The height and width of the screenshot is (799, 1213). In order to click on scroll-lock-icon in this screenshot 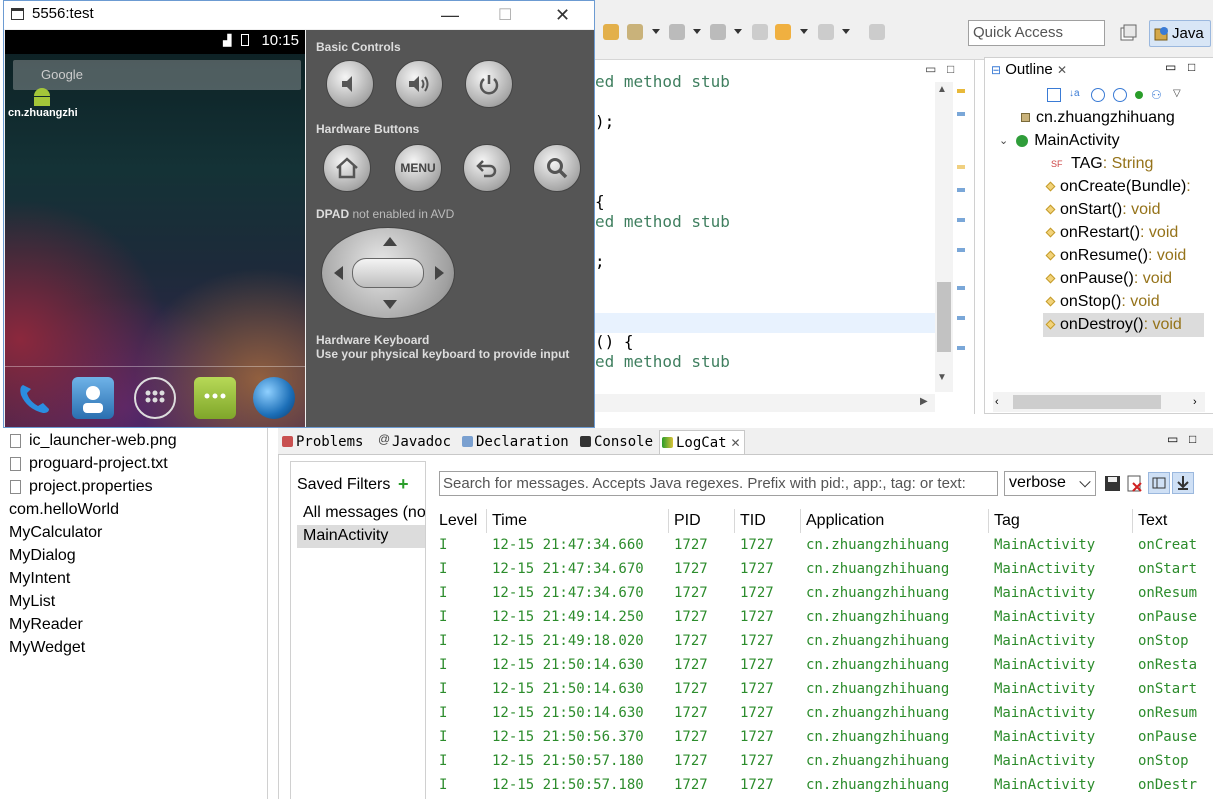, I will do `click(1183, 483)`.